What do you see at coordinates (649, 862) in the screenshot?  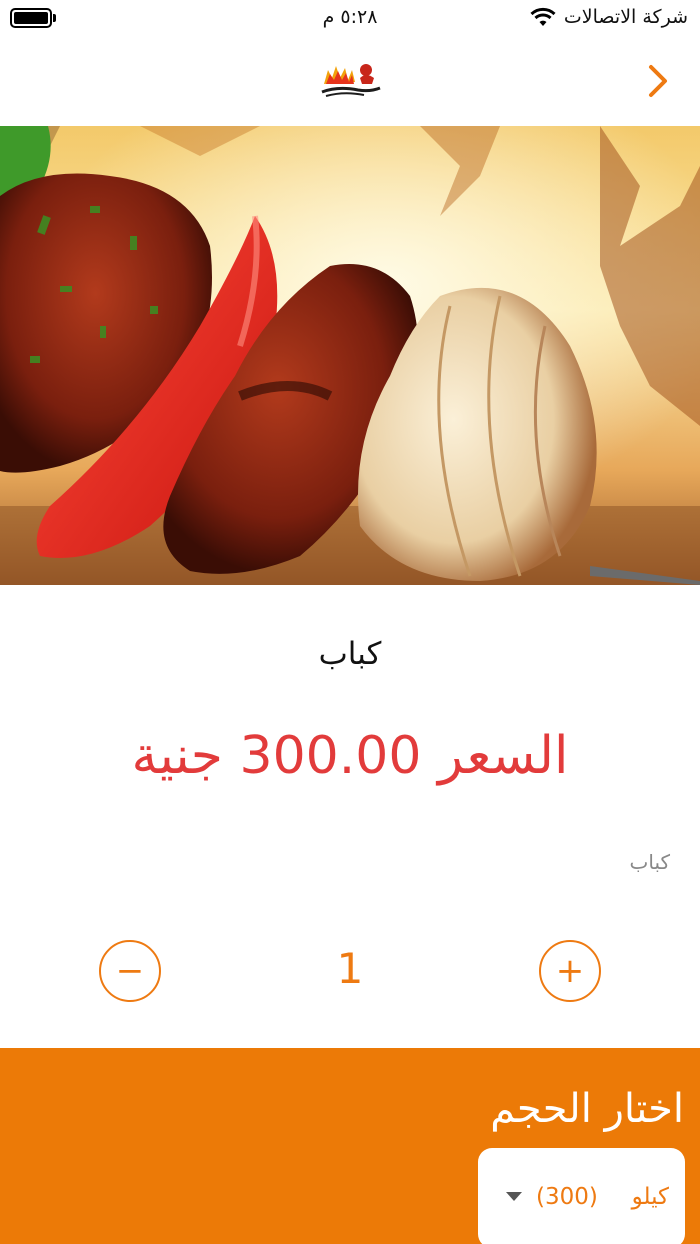 I see `product-description: كباب` at bounding box center [649, 862].